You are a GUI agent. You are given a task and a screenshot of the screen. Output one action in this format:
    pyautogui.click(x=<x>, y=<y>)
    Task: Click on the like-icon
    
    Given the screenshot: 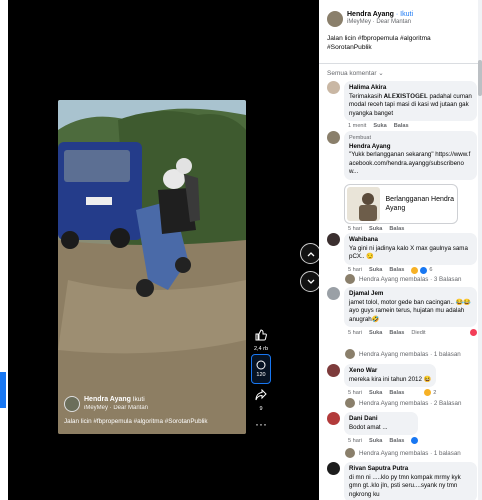 What is the action you would take?
    pyautogui.click(x=261, y=335)
    